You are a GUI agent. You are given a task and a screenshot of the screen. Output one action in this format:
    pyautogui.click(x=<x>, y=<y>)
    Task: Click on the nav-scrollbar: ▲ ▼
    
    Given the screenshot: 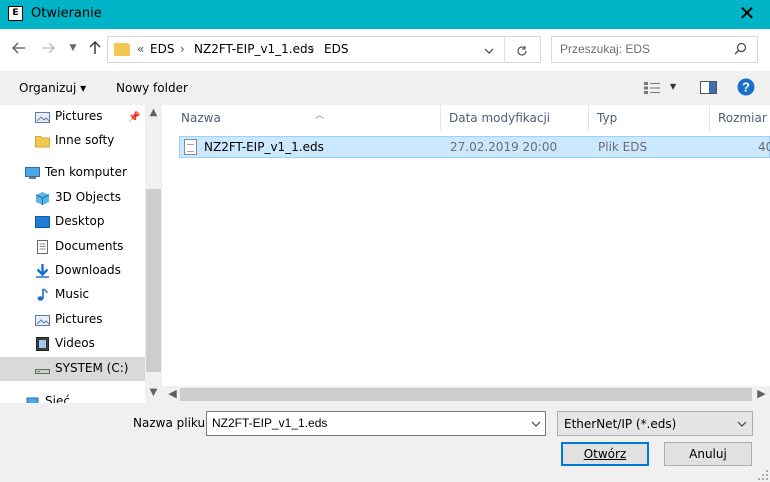 What is the action you would take?
    pyautogui.click(x=153, y=254)
    